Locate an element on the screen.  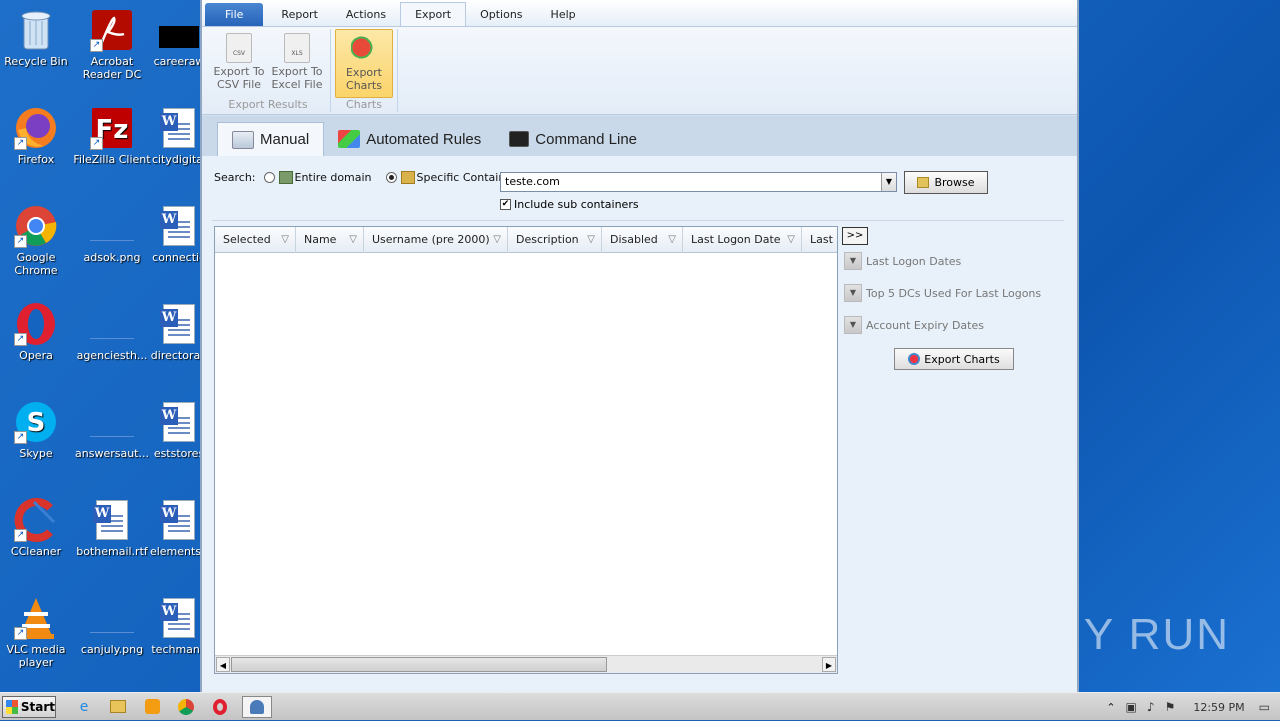
include-sub-checkbox: ✔ is located at coordinates (505, 204).